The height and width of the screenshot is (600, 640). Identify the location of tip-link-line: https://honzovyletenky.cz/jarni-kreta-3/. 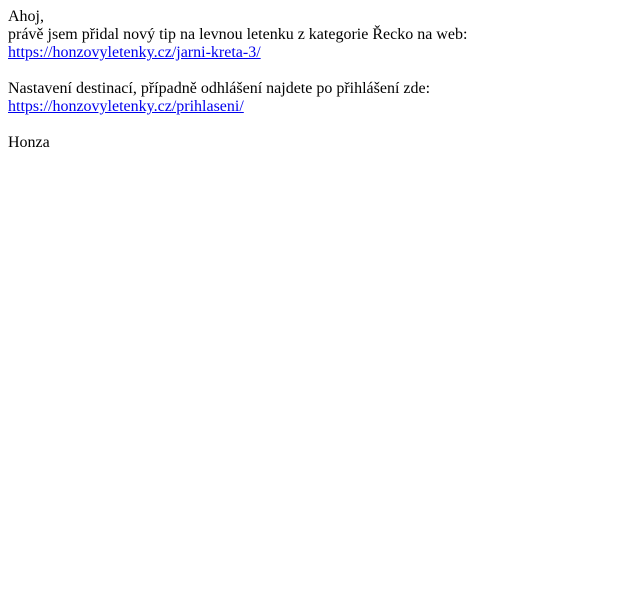
(320, 53).